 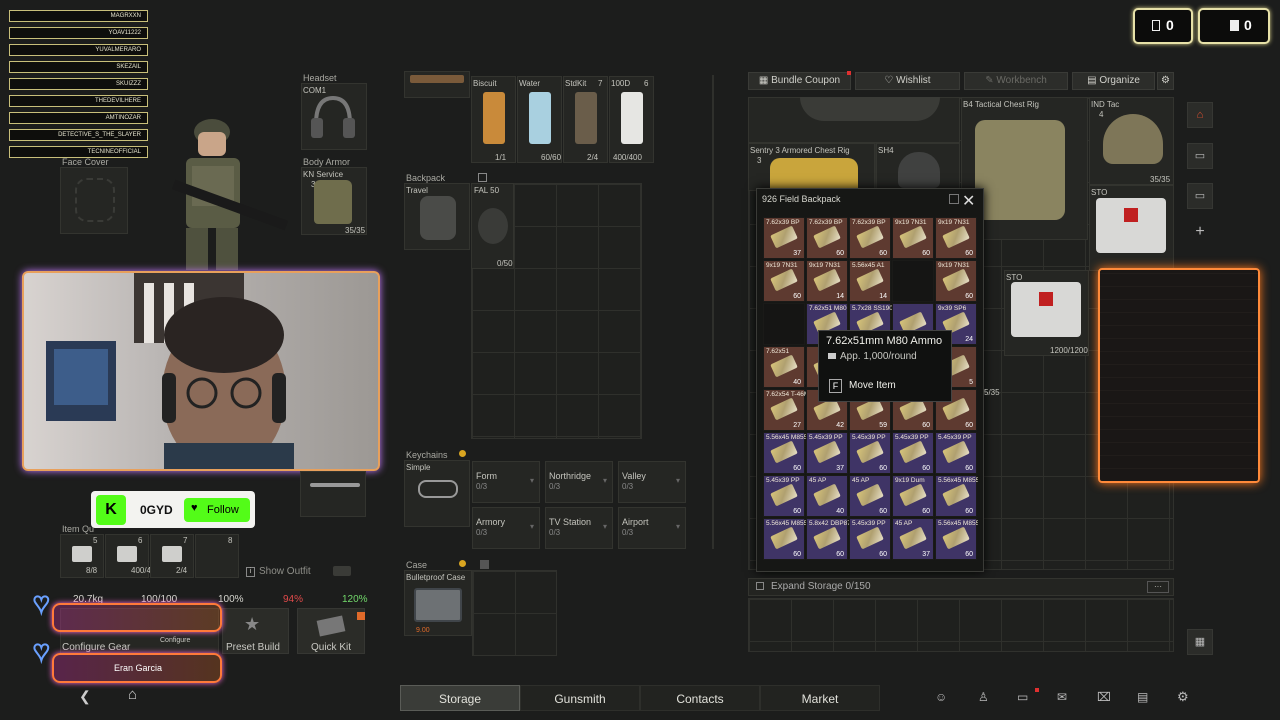 What do you see at coordinates (786, 523) in the screenshot?
I see `ammo-name: 5.56x45 M855` at bounding box center [786, 523].